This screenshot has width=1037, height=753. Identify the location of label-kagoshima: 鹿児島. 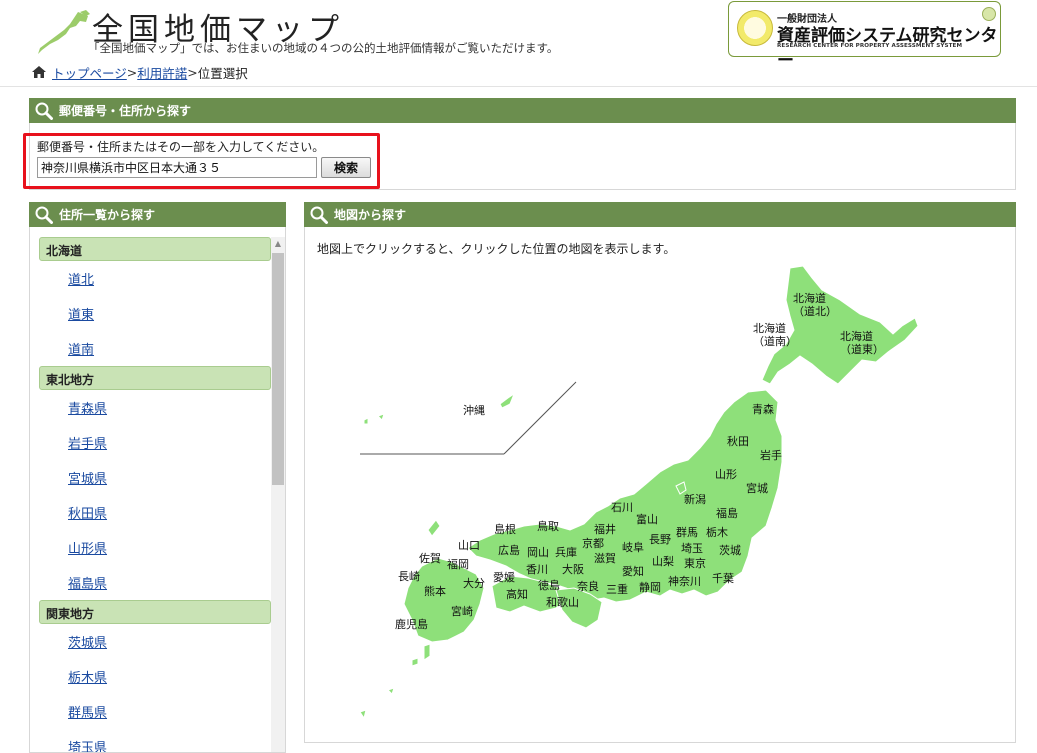
(411, 624).